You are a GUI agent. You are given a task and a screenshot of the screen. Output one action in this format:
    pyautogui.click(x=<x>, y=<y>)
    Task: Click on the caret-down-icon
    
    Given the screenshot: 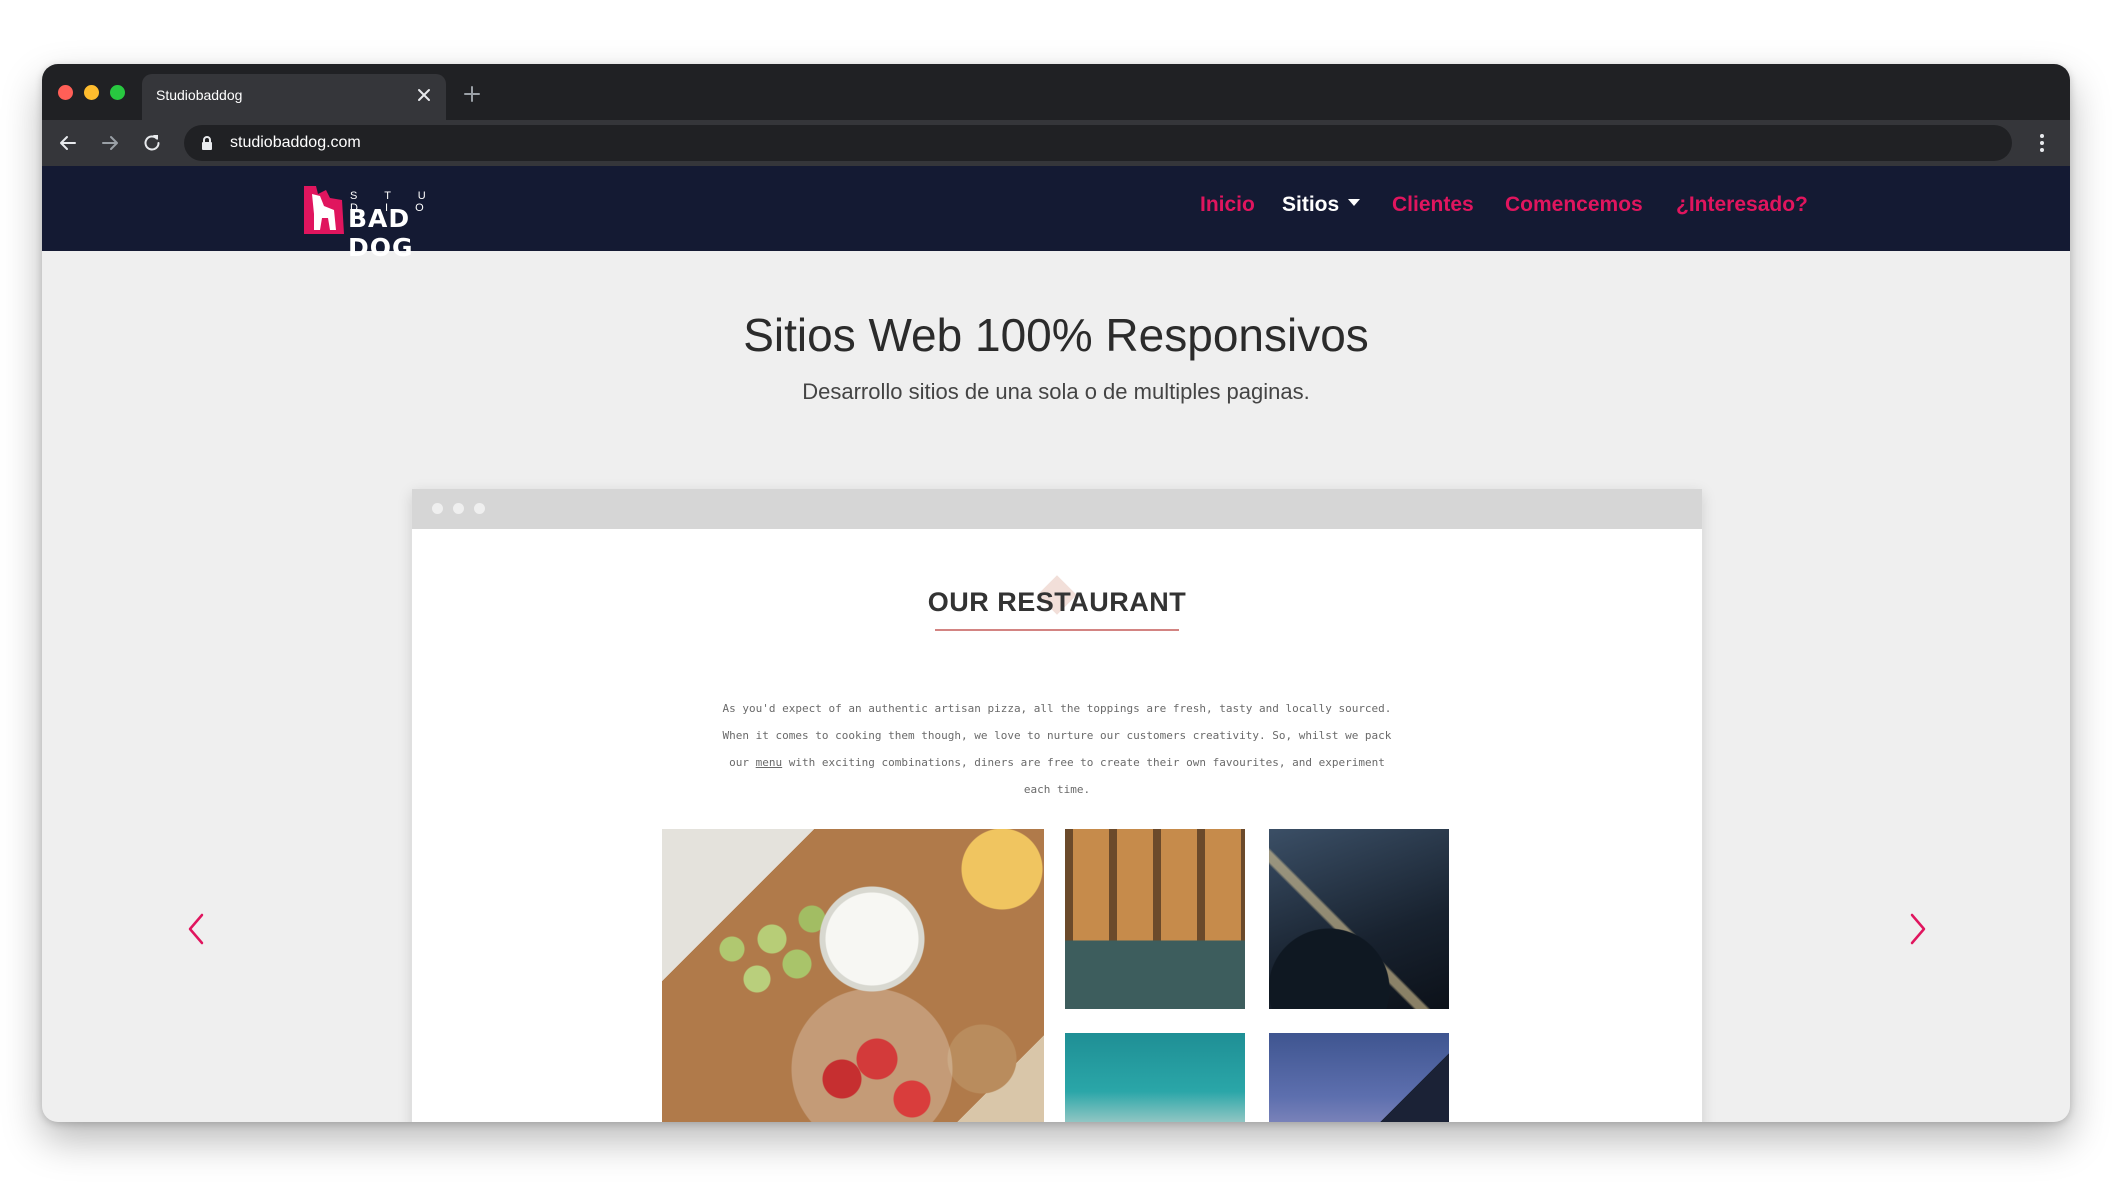 What is the action you would take?
    pyautogui.click(x=1354, y=202)
    